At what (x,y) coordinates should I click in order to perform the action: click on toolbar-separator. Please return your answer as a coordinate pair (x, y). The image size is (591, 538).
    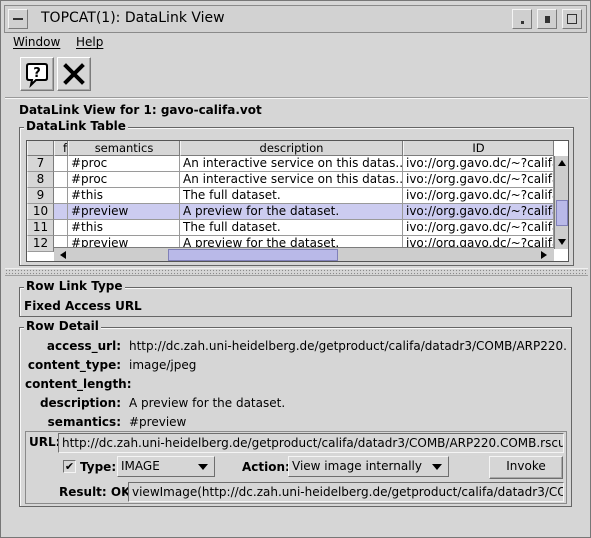
    Looking at the image, I should click on (296, 98).